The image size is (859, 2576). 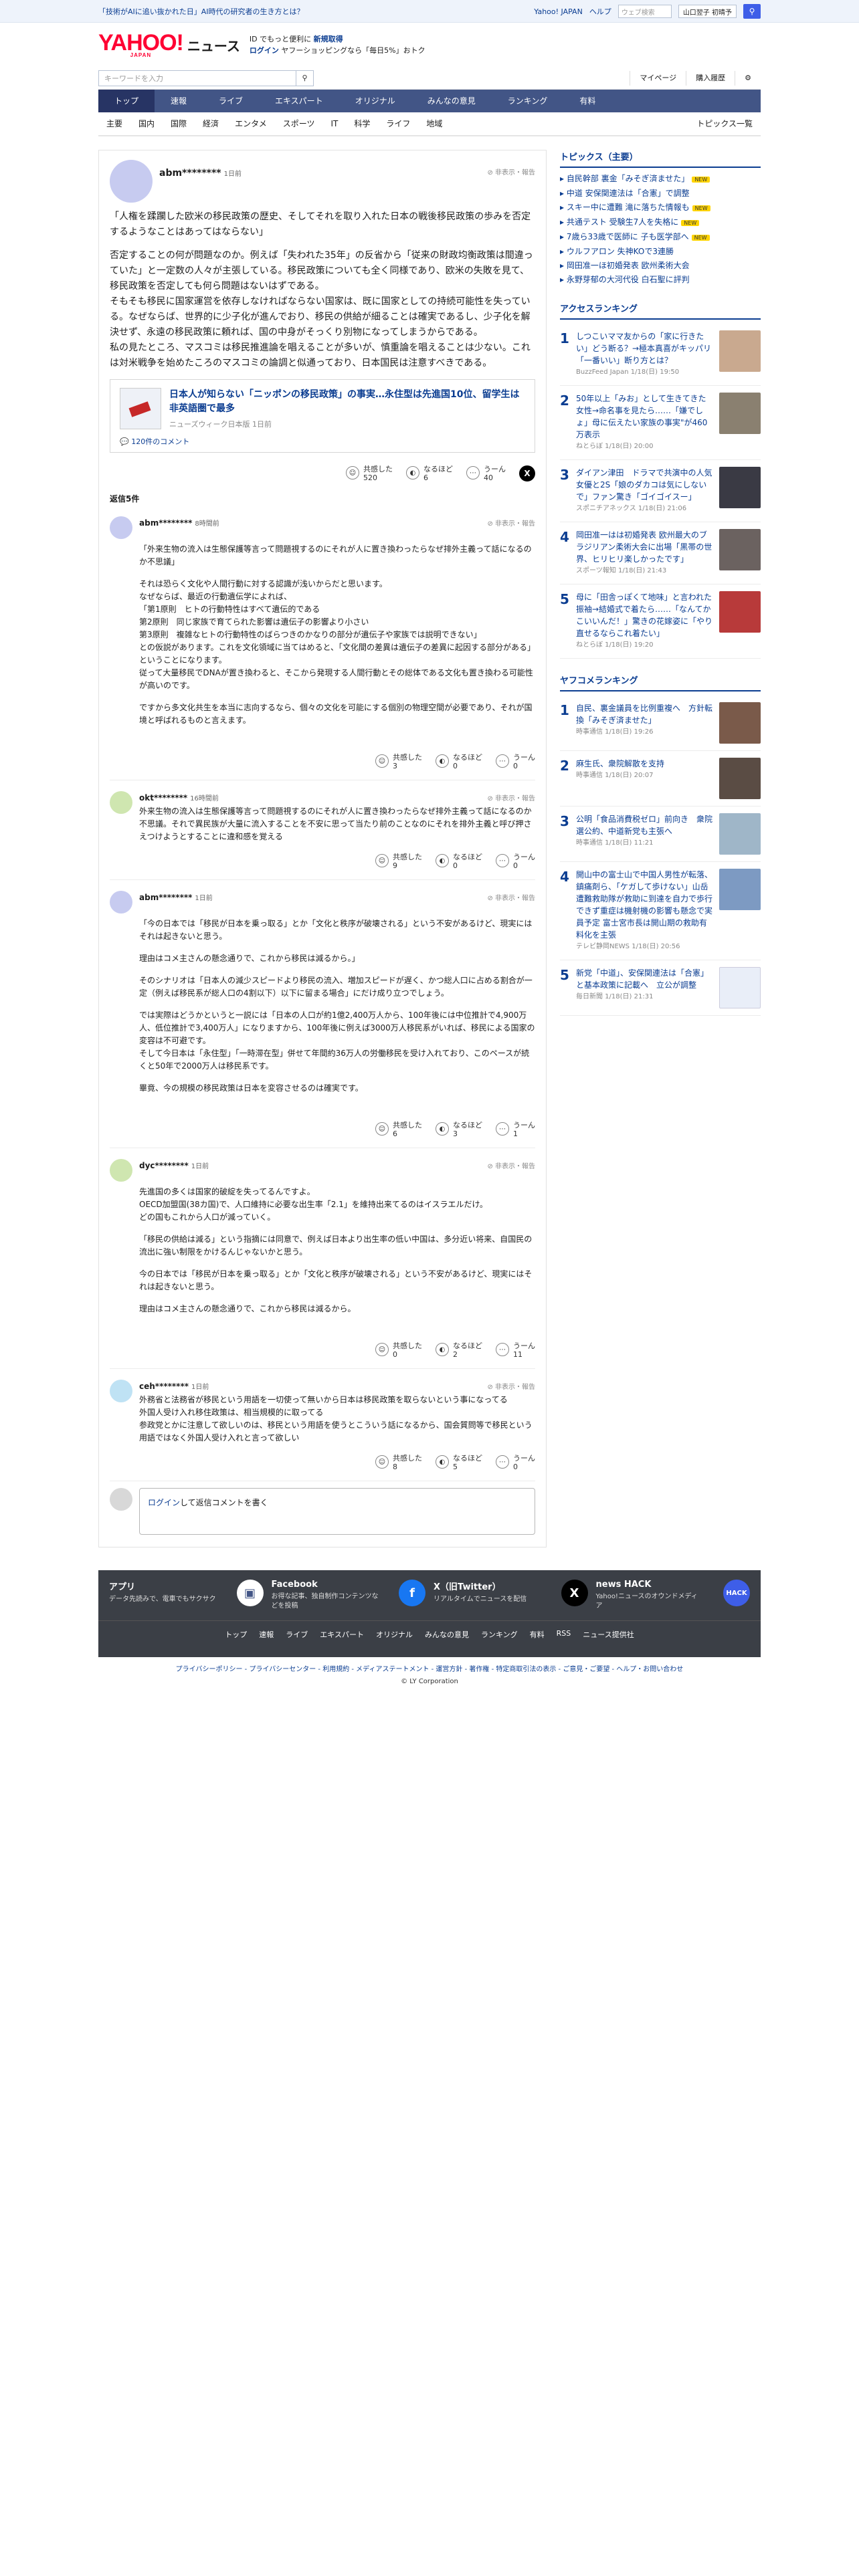 What do you see at coordinates (515, 1129) in the screenshot?
I see `hmm-button: ⋯ うーん 1` at bounding box center [515, 1129].